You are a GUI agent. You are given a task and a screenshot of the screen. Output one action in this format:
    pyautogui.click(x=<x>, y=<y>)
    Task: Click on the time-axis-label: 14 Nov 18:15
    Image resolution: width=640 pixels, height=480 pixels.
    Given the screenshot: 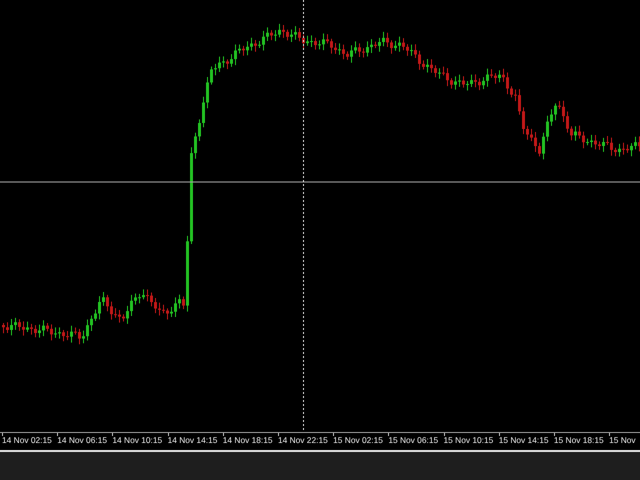 What is the action you would take?
    pyautogui.click(x=250, y=441)
    